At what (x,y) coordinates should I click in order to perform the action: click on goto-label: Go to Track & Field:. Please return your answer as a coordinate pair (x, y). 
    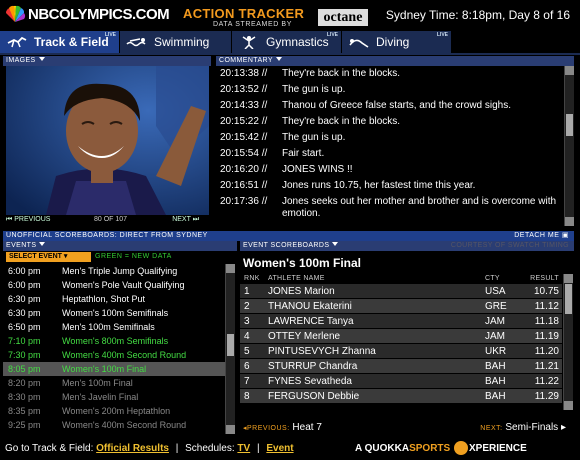
    Looking at the image, I should click on (49, 448).